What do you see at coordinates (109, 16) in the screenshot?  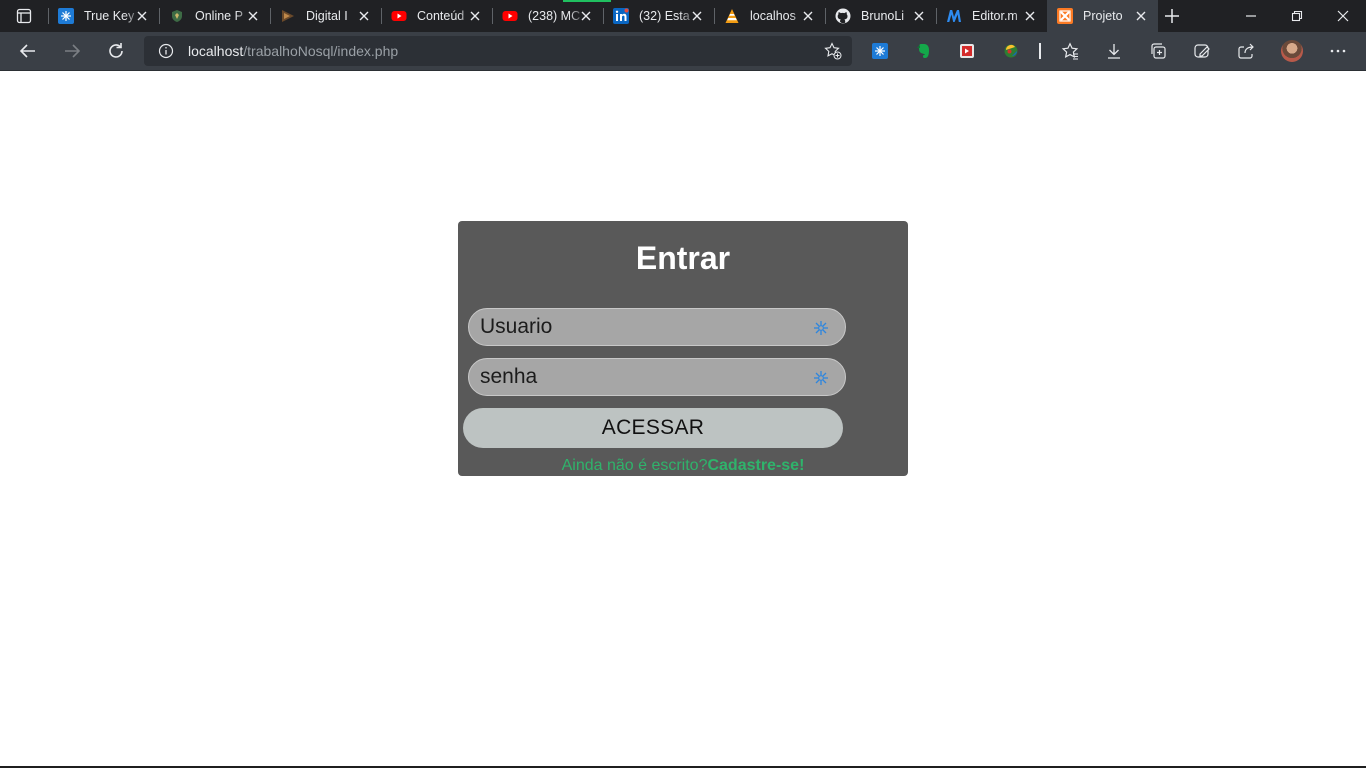 I see `tab-title: True Key` at bounding box center [109, 16].